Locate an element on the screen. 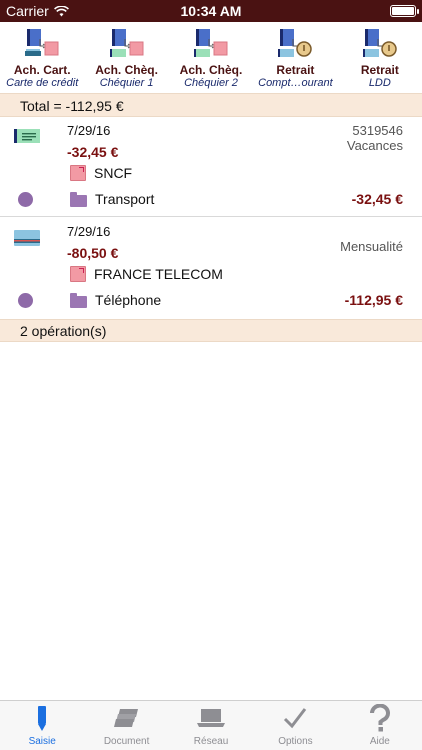 This screenshot has width=422, height=750. tool-withdrawal-current: Retrait Compt…ourant is located at coordinates (295, 57).